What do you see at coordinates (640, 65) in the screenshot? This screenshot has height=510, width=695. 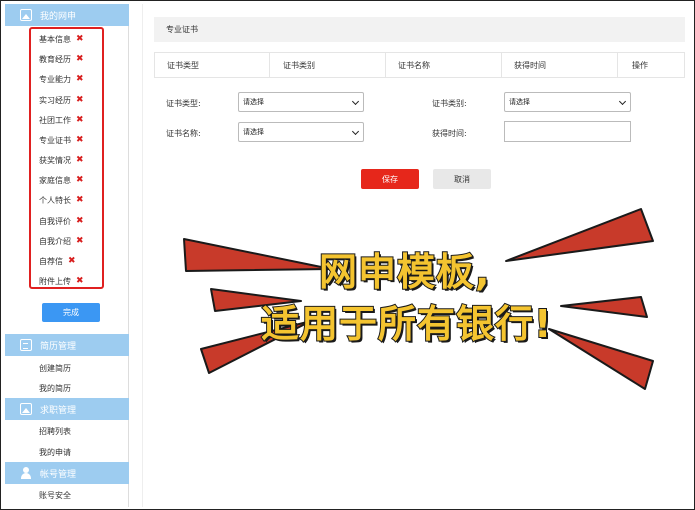 I see `column-header: 操作` at bounding box center [640, 65].